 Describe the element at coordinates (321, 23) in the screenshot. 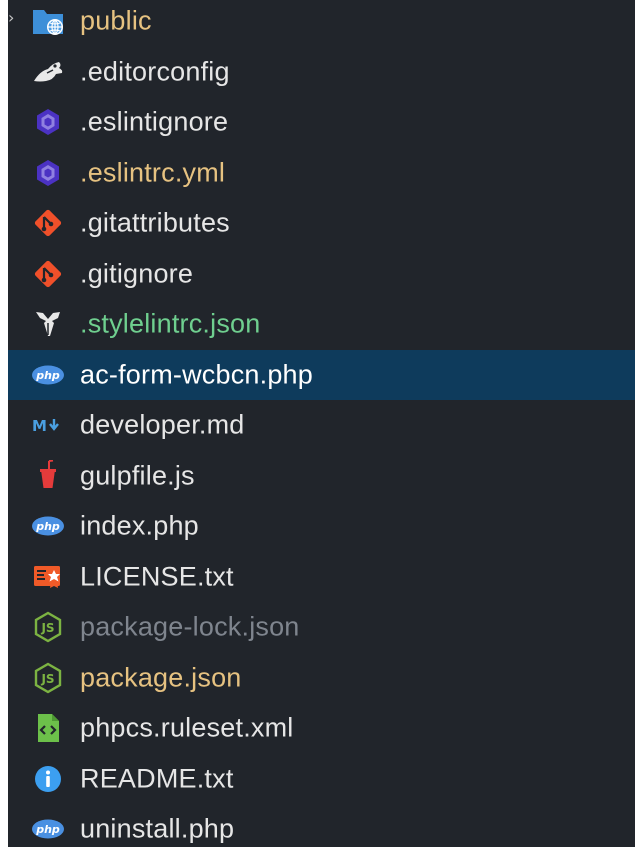

I see `tree-item-folder-public: public` at that location.